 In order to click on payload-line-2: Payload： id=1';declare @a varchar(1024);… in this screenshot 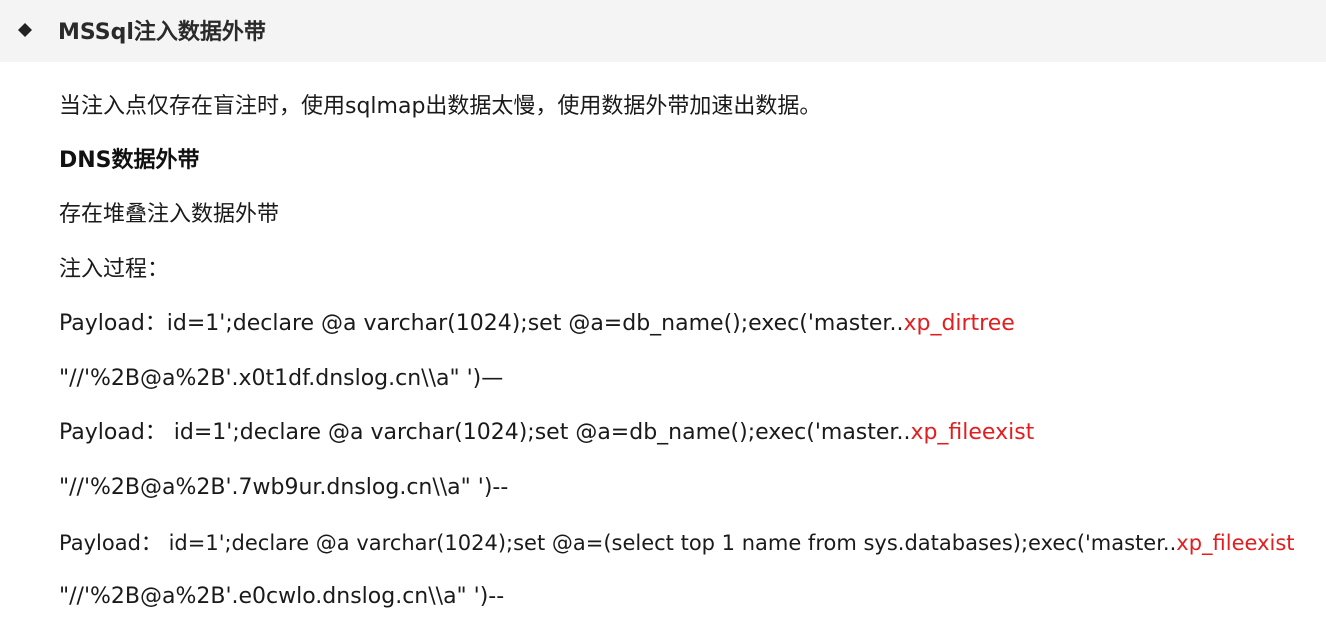, I will do `click(546, 433)`.